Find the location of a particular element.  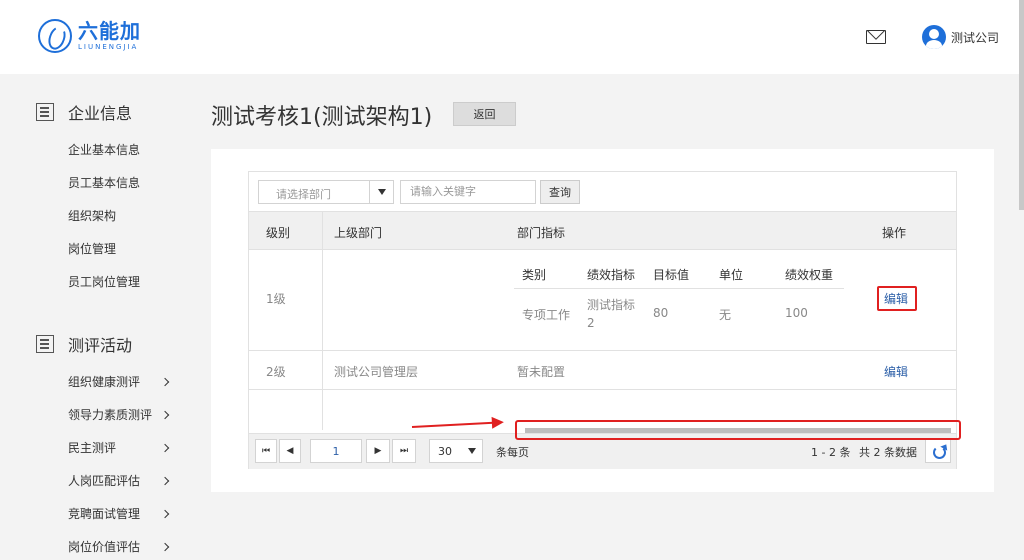

logo: 六能加 LIUNENGJIA is located at coordinates (89, 36).